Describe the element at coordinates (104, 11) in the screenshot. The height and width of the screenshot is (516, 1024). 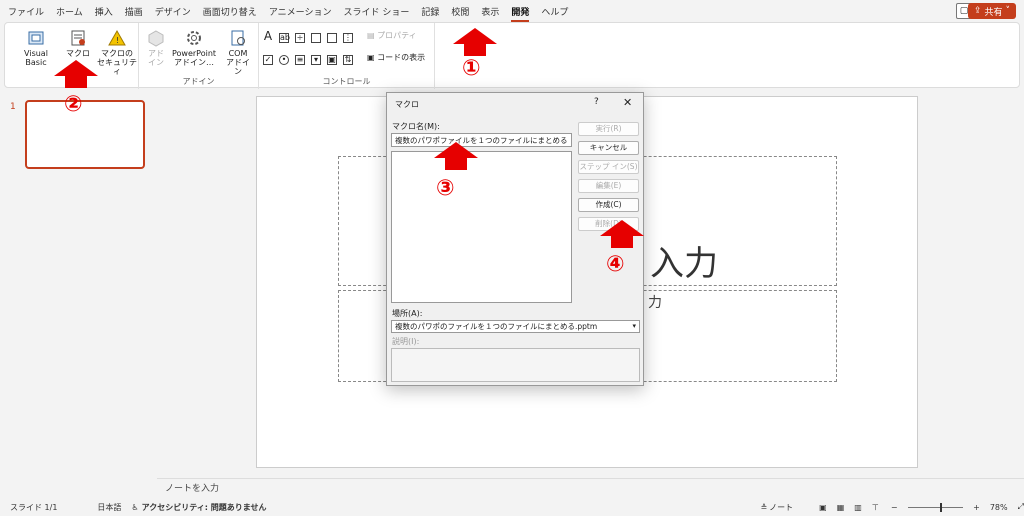
I see `tab-insert: 挿入` at that location.